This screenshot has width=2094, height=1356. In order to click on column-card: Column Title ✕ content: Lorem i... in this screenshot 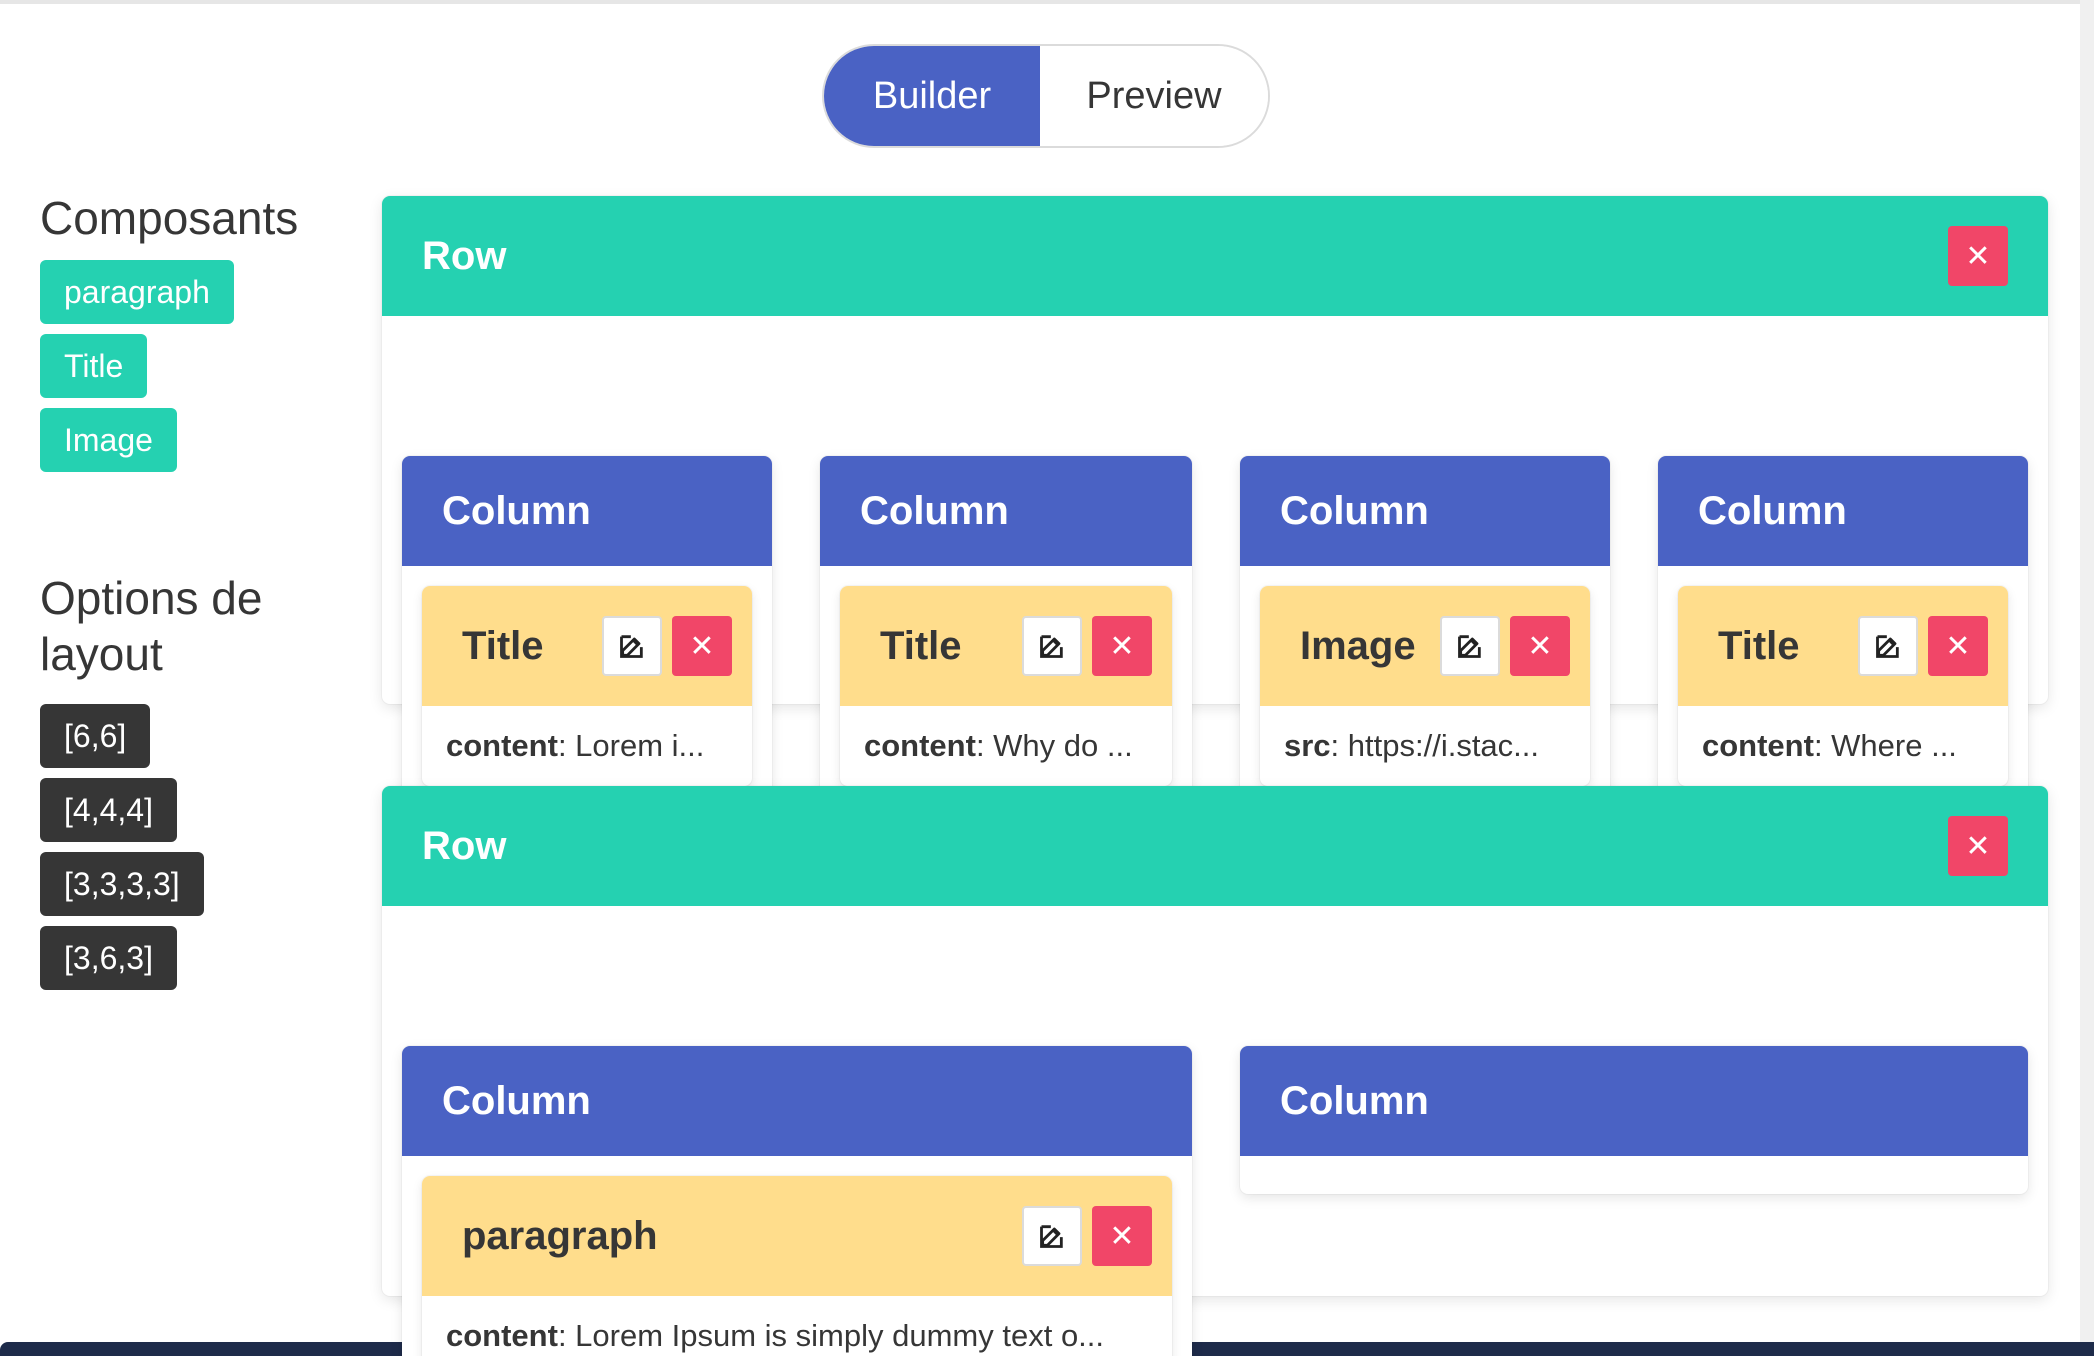, I will do `click(587, 630)`.